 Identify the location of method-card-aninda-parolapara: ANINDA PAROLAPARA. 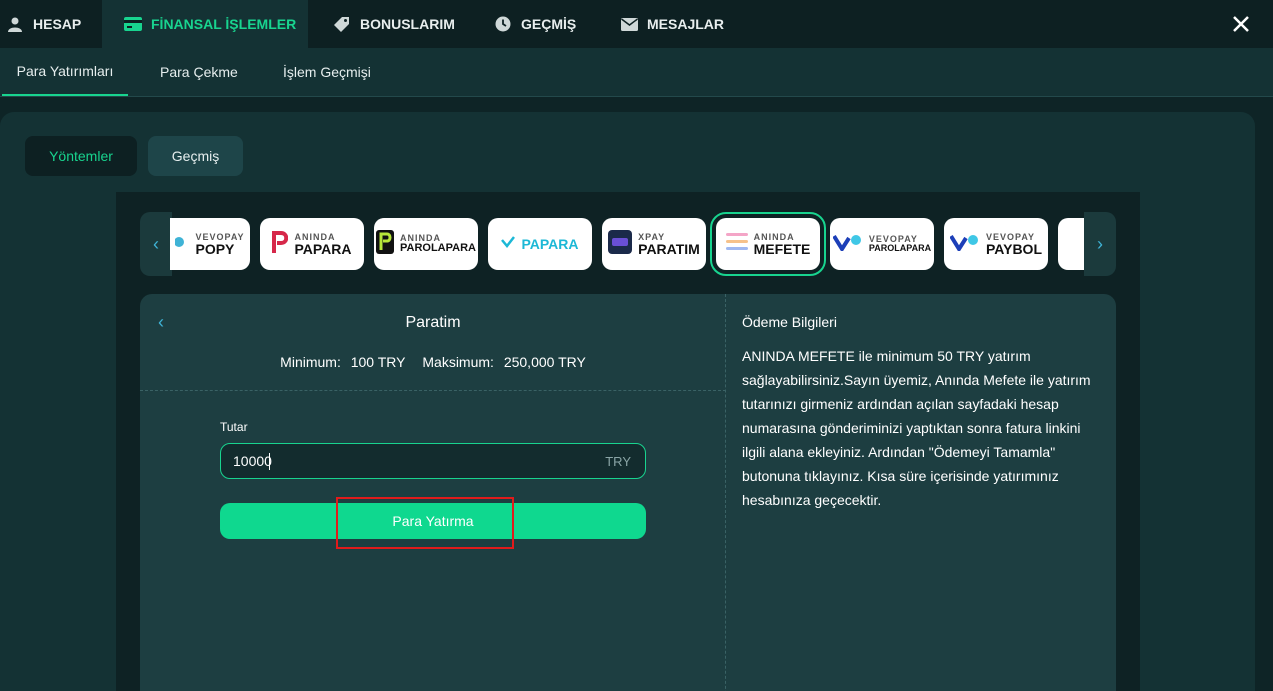
(426, 244).